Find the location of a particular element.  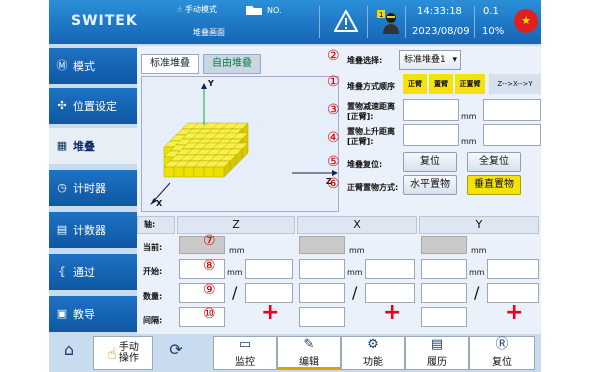

chevron-down-icon: ▾ is located at coordinates (454, 60).